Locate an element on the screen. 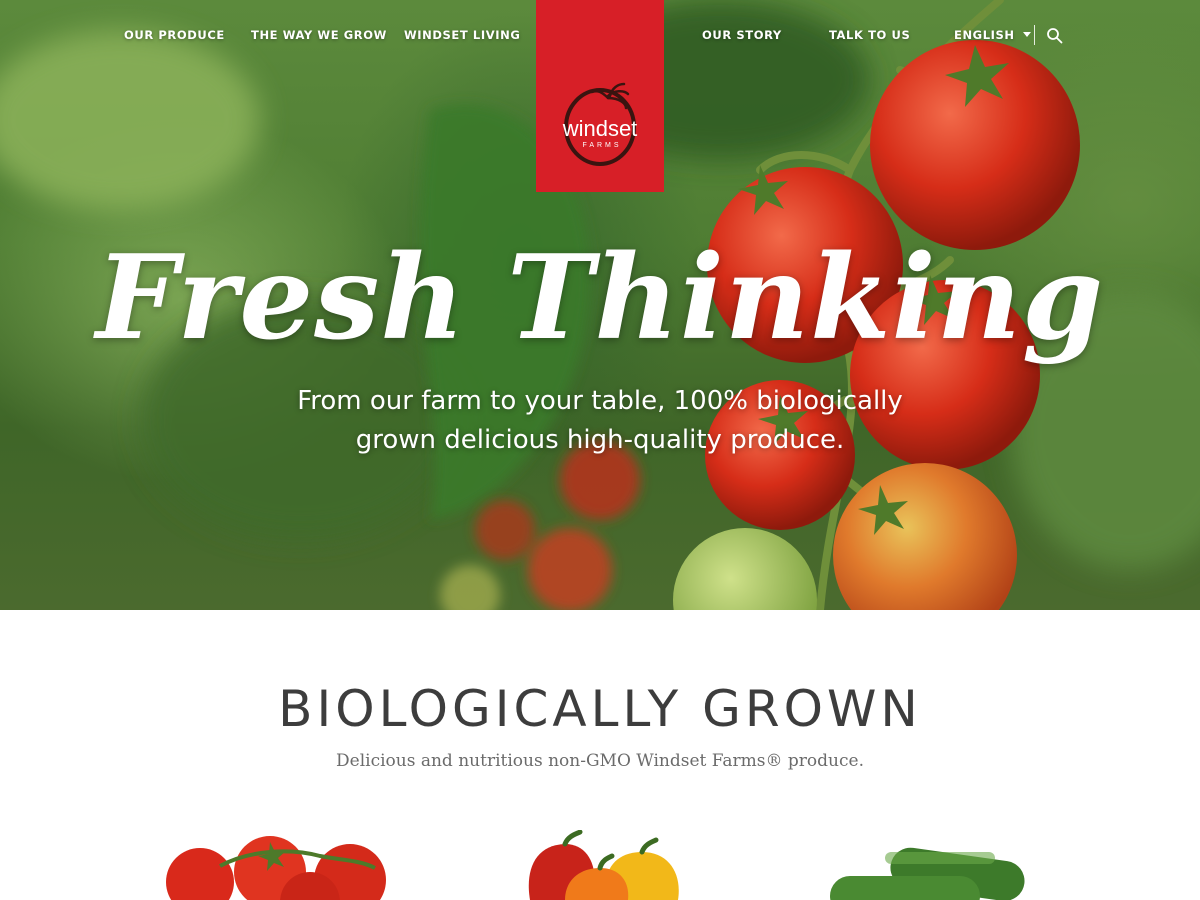 The height and width of the screenshot is (900, 1200). hero-title: Fresh Thinking is located at coordinates (600, 298).